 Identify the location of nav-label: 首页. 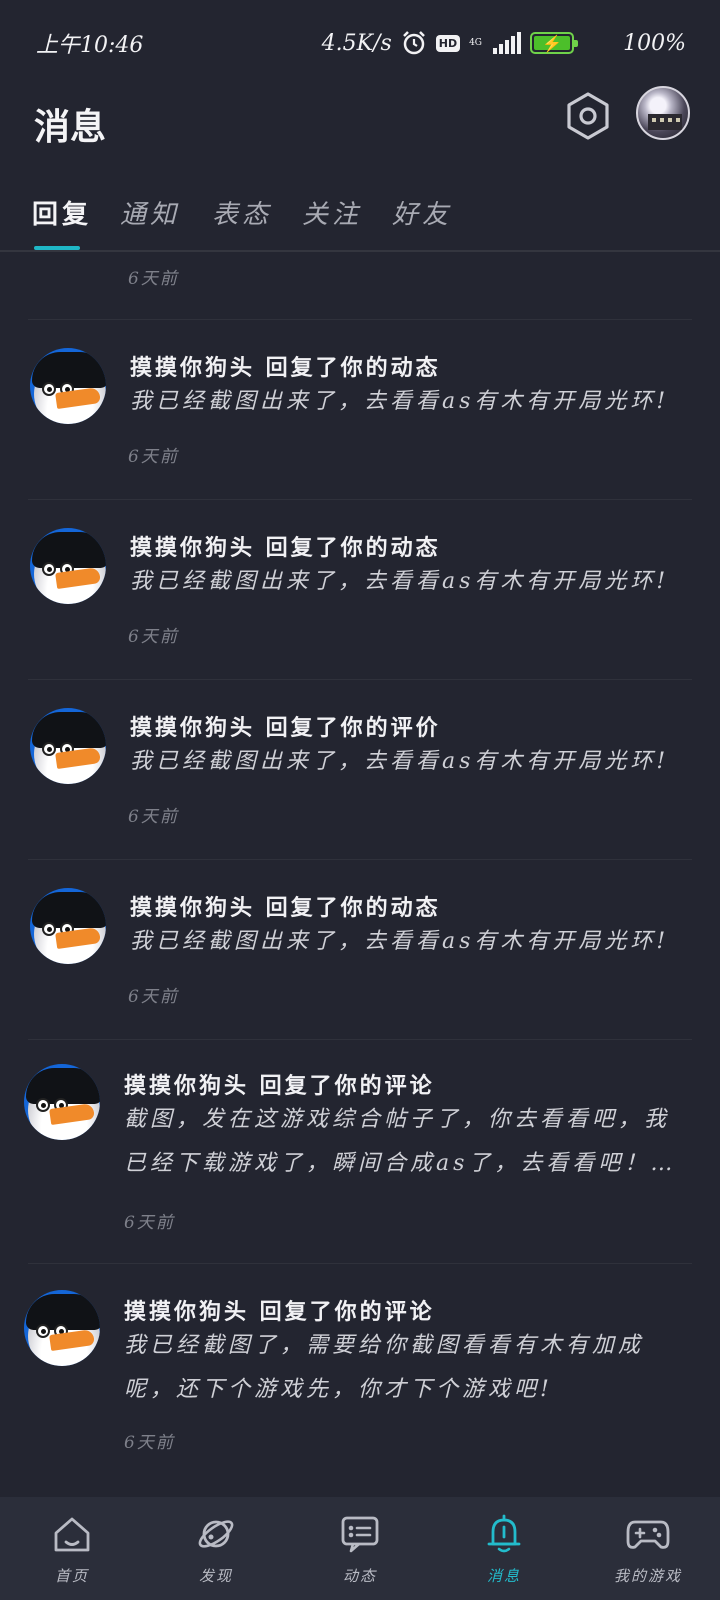
(71, 1576).